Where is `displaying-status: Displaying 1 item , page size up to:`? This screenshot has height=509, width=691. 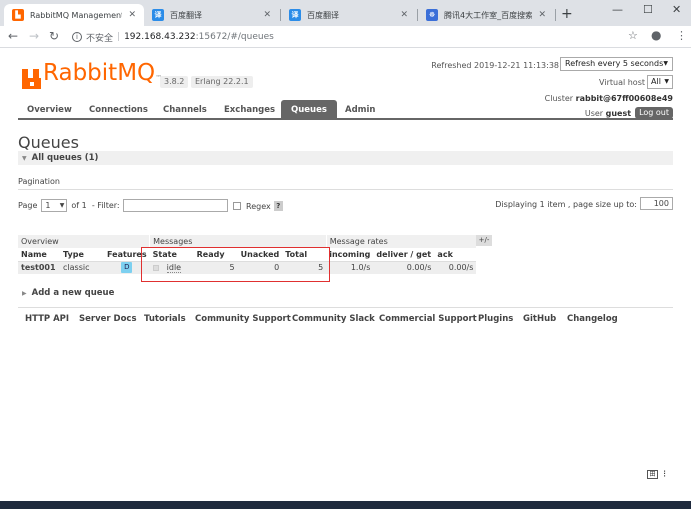
displaying-status: Displaying 1 item , page size up to: is located at coordinates (566, 204).